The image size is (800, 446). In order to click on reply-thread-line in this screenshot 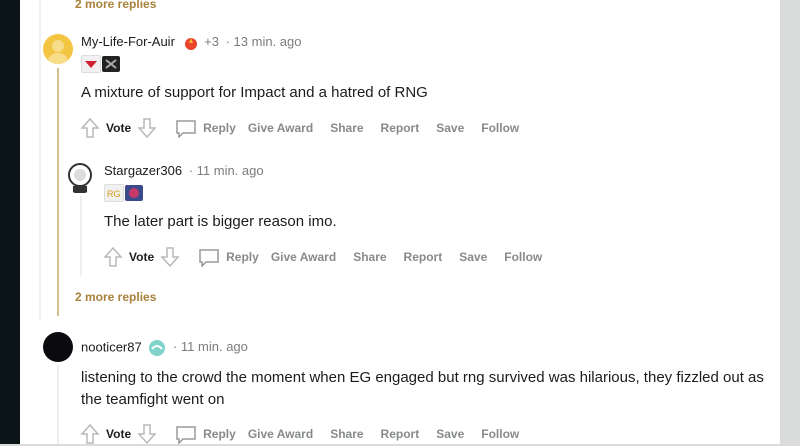, I will do `click(81, 236)`.